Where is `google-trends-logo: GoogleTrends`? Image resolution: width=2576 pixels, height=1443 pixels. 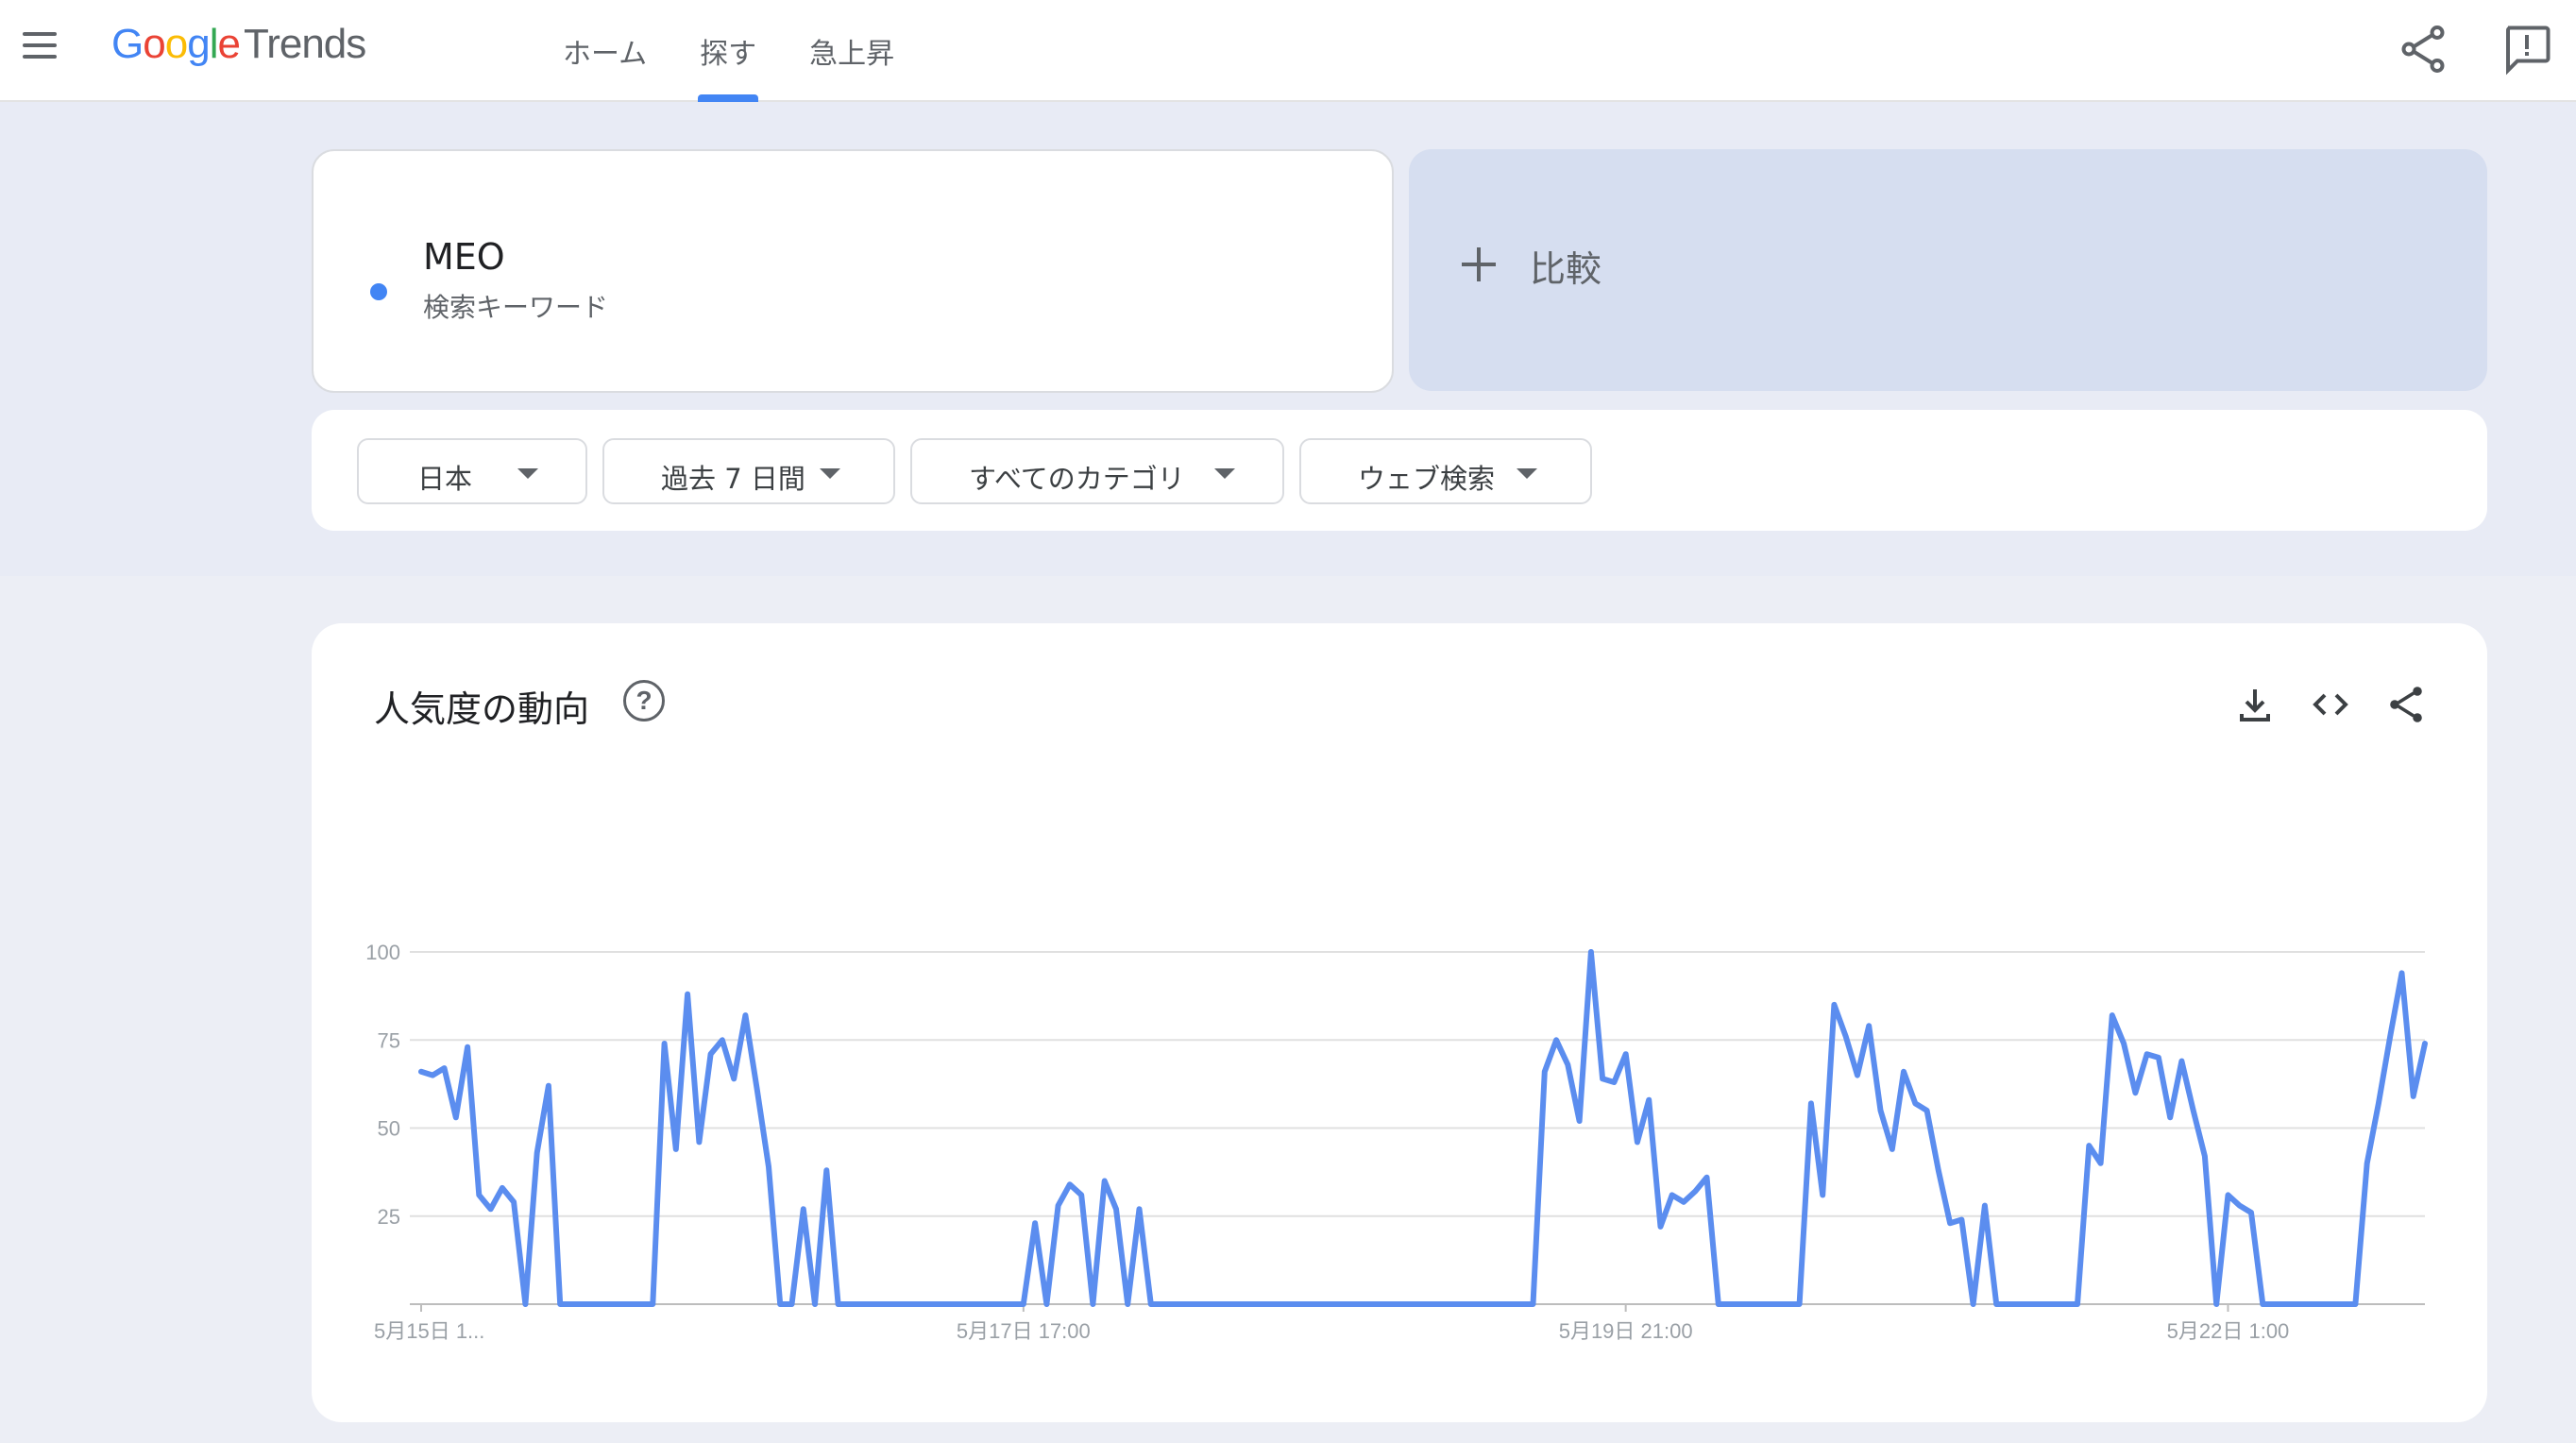
google-trends-logo: GoogleTrends is located at coordinates (238, 49).